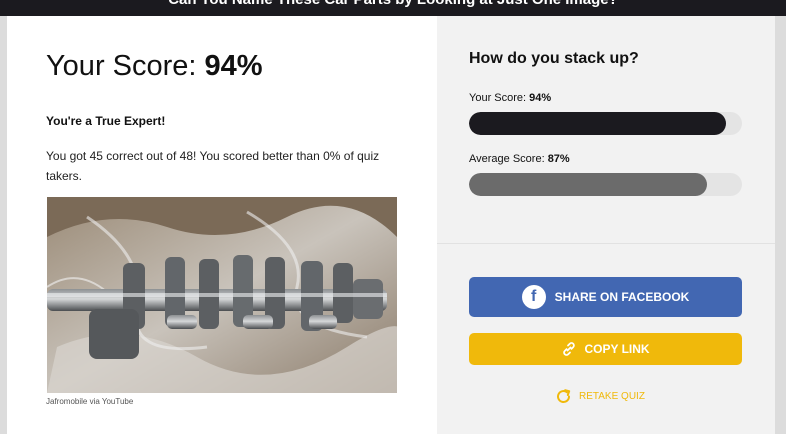 Image resolution: width=786 pixels, height=434 pixels. Describe the element at coordinates (612, 396) in the screenshot. I see `retake-quiz-label: RETAKE QUIZ` at that location.